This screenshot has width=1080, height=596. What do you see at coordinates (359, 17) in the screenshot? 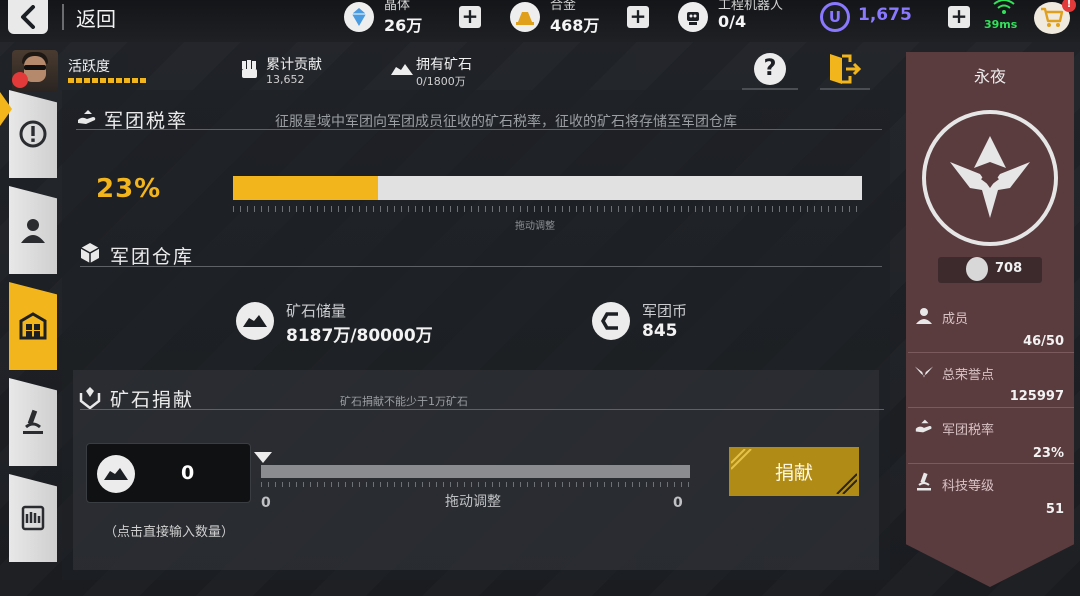
I see `crystal-icon` at bounding box center [359, 17].